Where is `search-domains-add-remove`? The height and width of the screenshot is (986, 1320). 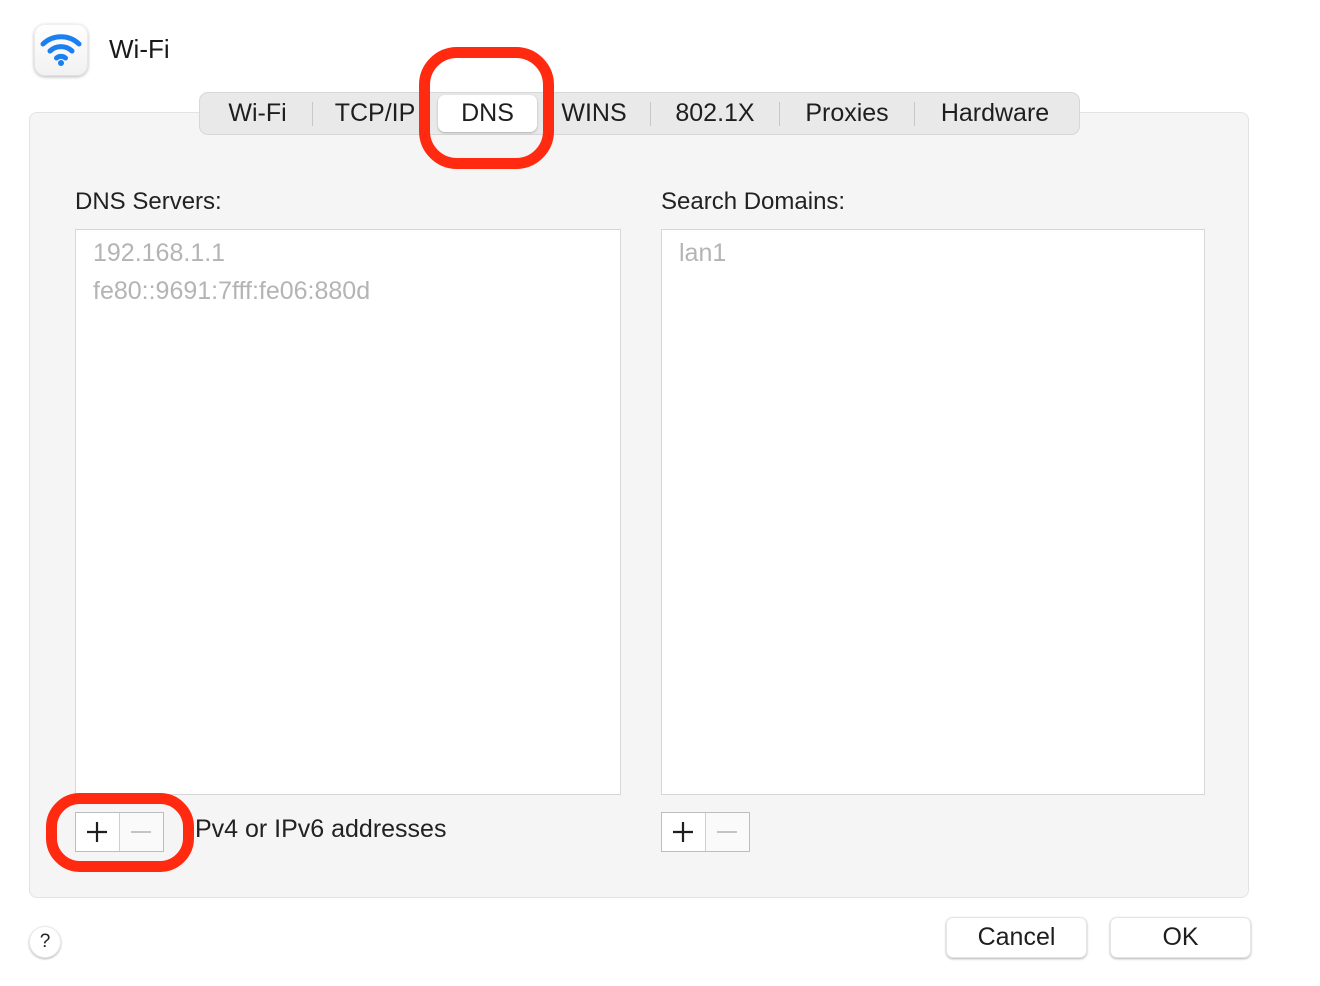
search-domains-add-remove is located at coordinates (705, 832).